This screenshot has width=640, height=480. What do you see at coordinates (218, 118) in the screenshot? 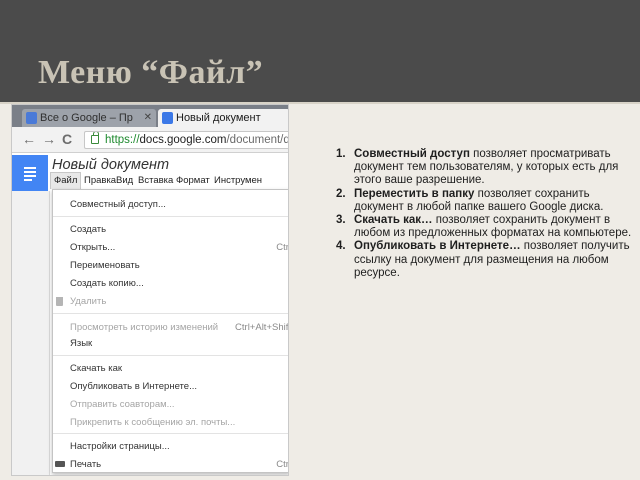
I see `tab-label: Новый документ` at bounding box center [218, 118].